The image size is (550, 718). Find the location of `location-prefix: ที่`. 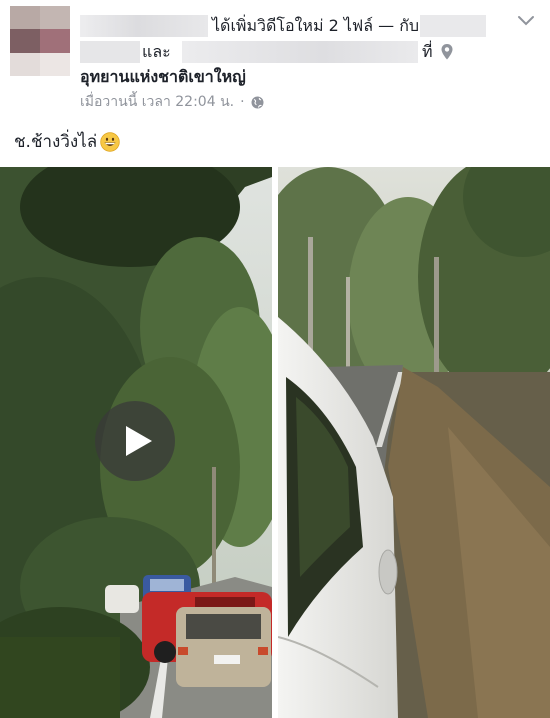

location-prefix: ที่ is located at coordinates (427, 51).